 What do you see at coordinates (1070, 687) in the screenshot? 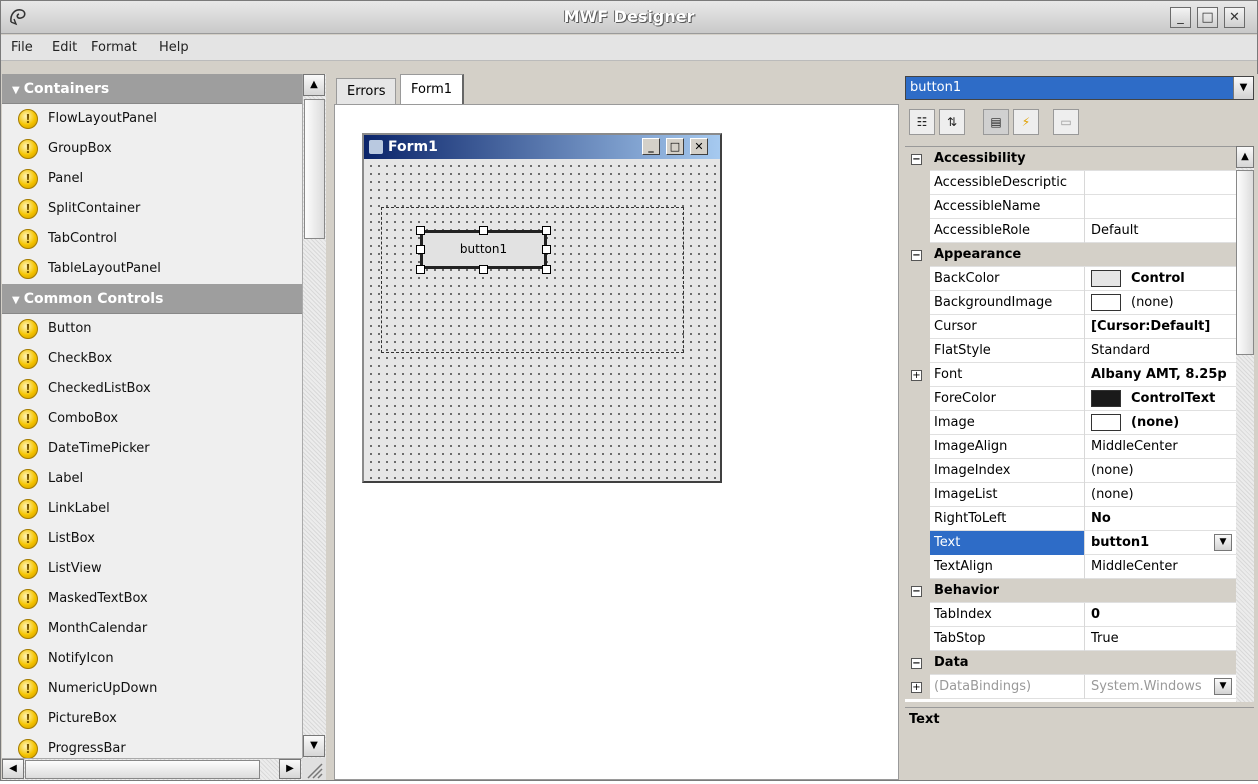
I see `property-row: + (DataBindings) System.Windows ▼` at bounding box center [1070, 687].